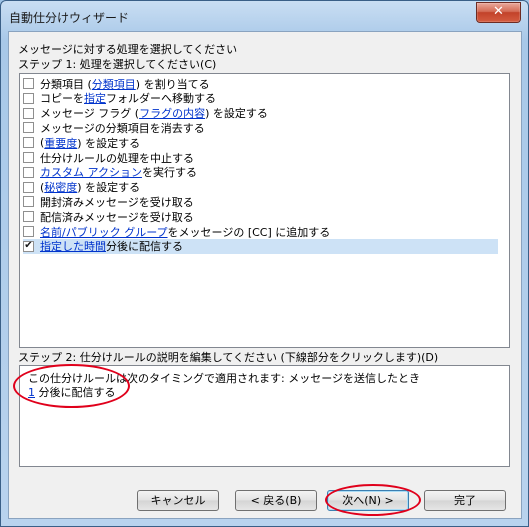  I want to click on action-item-label: コピーを, so click(62, 99).